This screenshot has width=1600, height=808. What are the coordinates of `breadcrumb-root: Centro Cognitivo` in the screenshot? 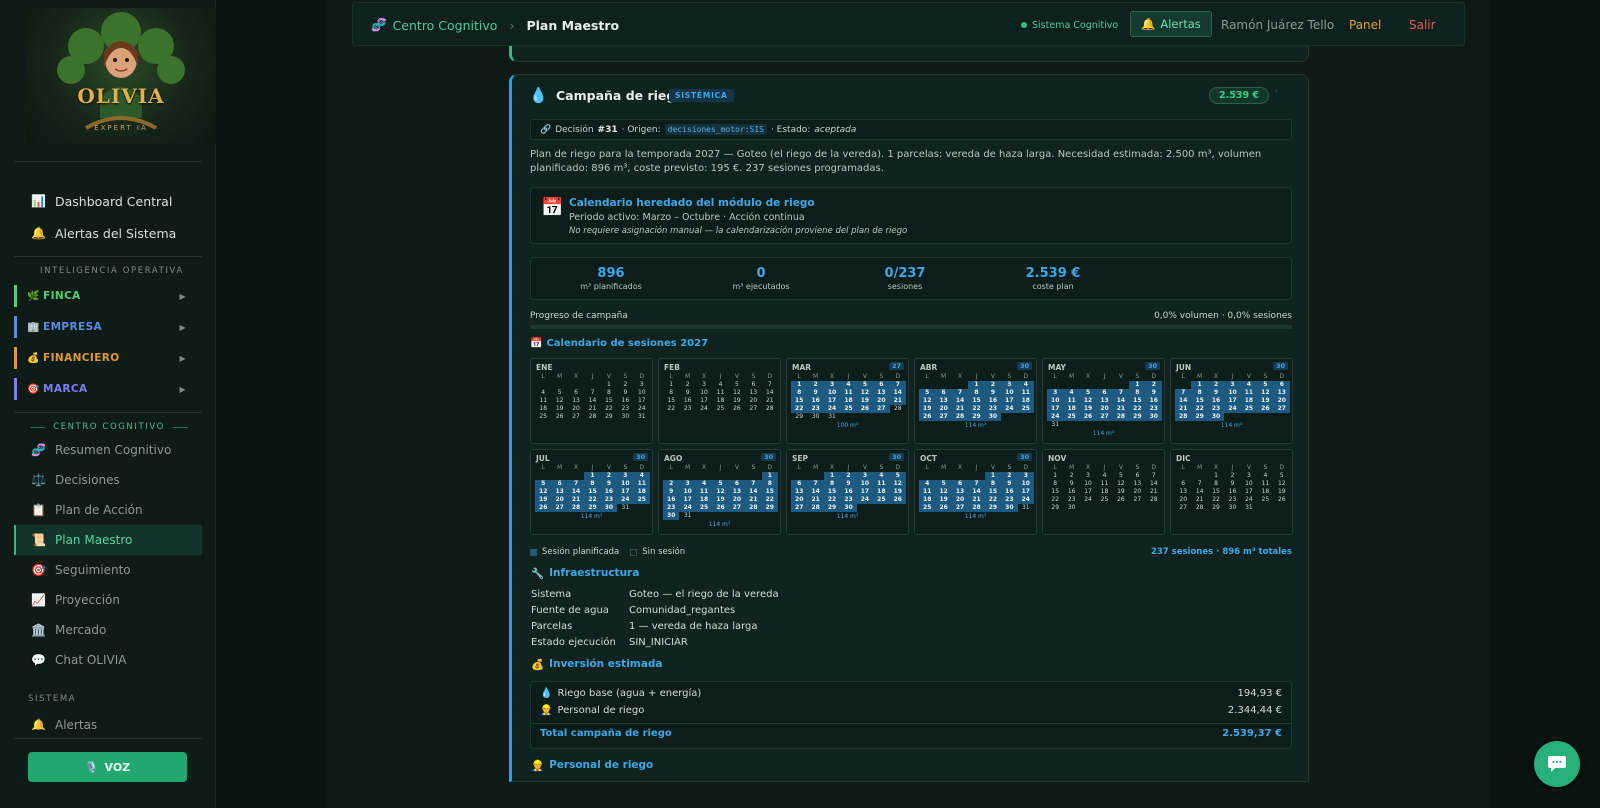 It's located at (445, 25).